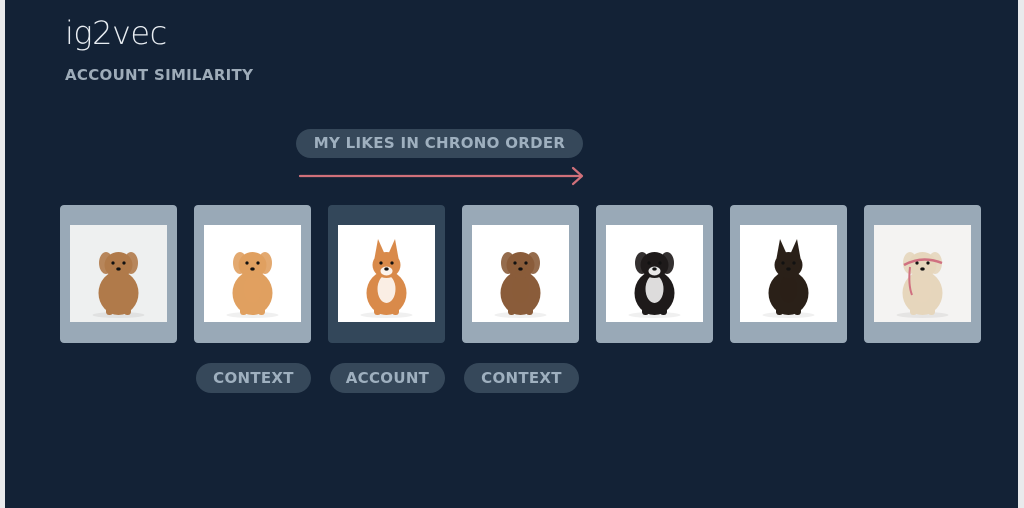 Image resolution: width=1024 pixels, height=508 pixels. Describe the element at coordinates (116, 33) in the screenshot. I see `app-title: ig2vec` at that location.